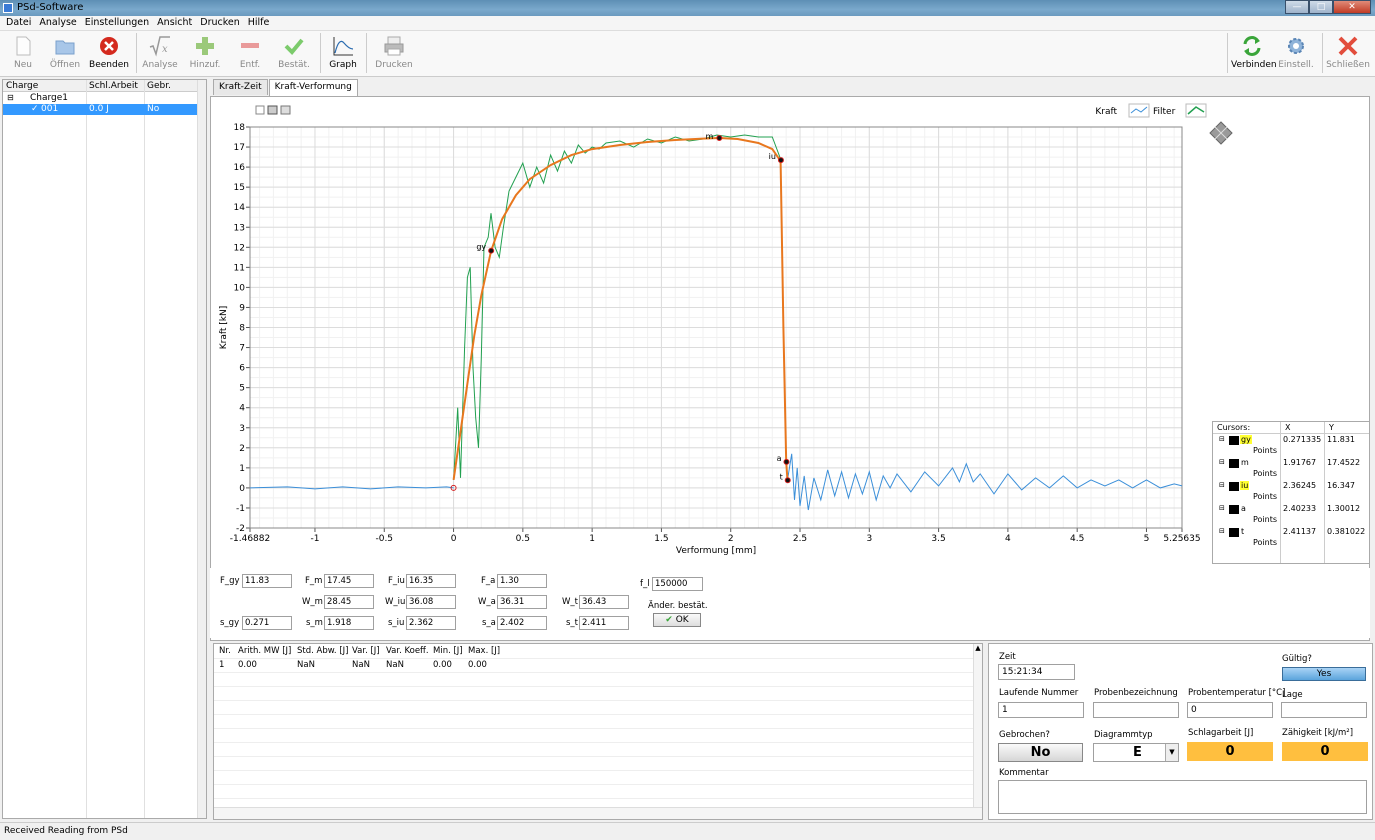  Describe the element at coordinates (786, 461) in the screenshot. I see `cursor-marker-a` at that location.